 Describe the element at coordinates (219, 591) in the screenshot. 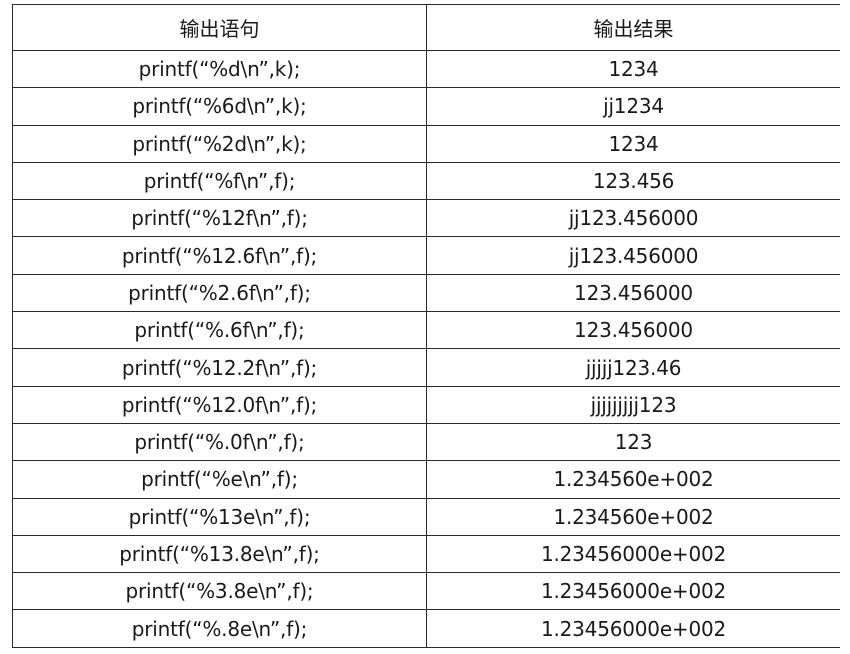

I see `statement-cell: printf(“%3.8e\n”,f);` at that location.